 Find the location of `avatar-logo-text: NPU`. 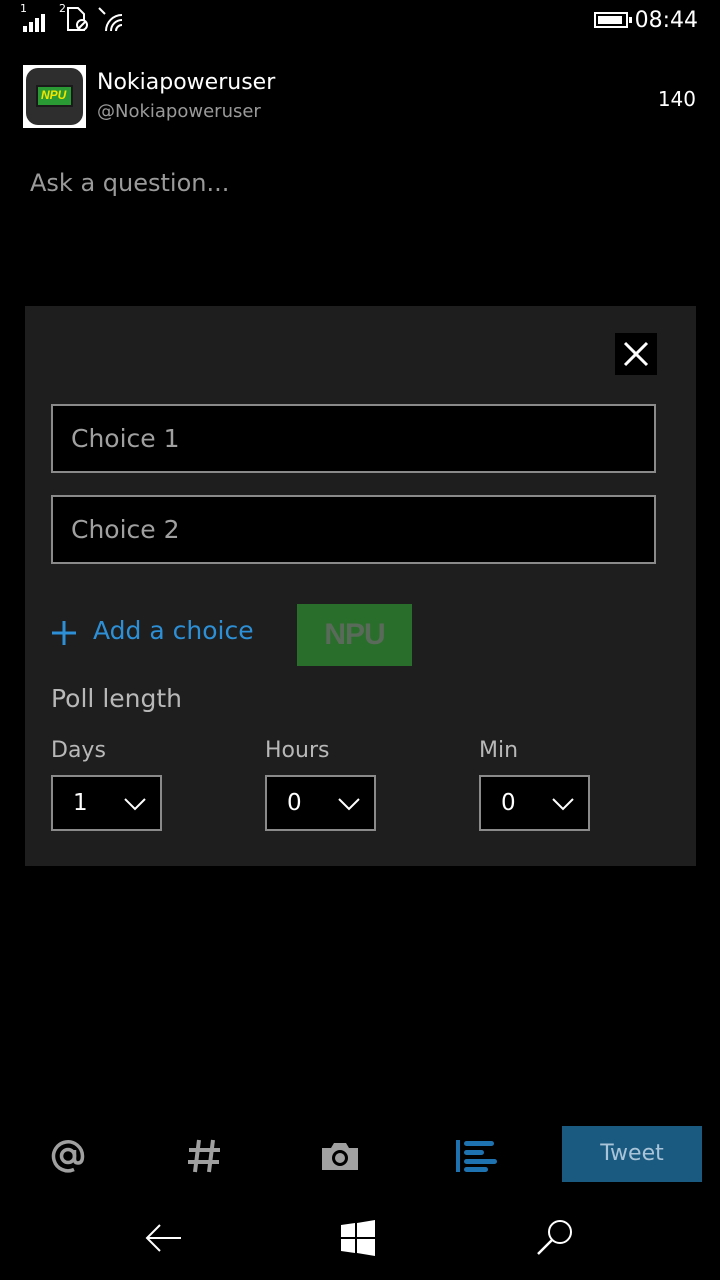

avatar-logo-text: NPU is located at coordinates (54, 95).